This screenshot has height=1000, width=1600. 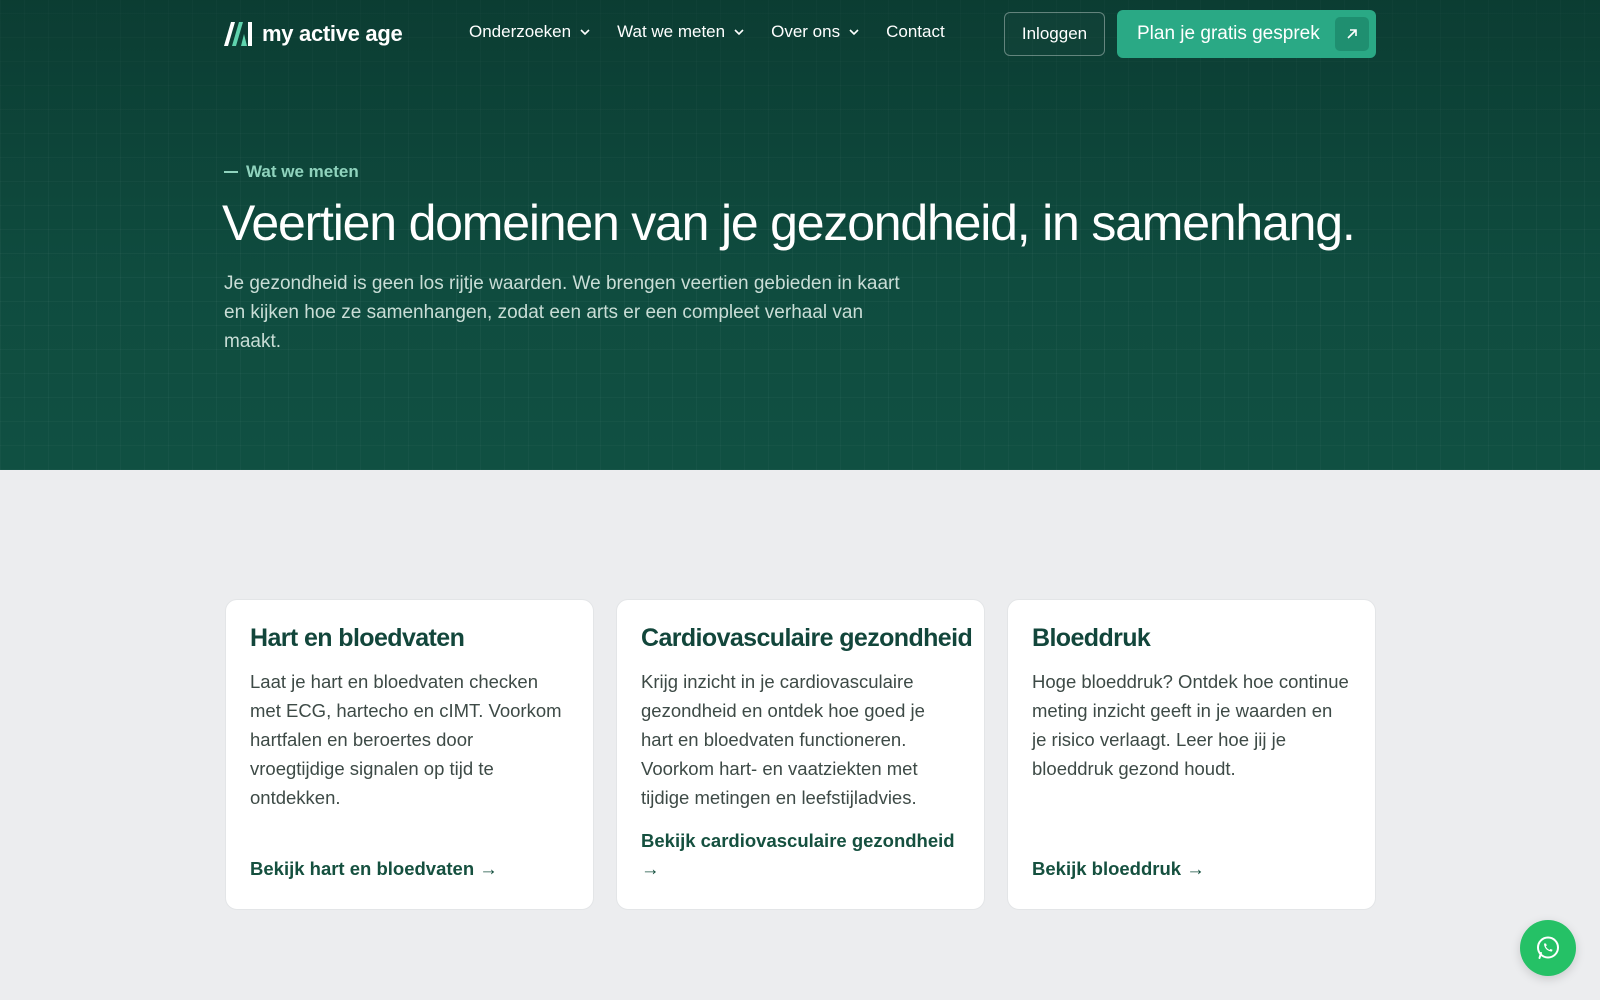 What do you see at coordinates (800, 855) in the screenshot?
I see `card-link-cardiovasculaire-gezondheid: Bekijk cardiovasculaire gezondheid →` at bounding box center [800, 855].